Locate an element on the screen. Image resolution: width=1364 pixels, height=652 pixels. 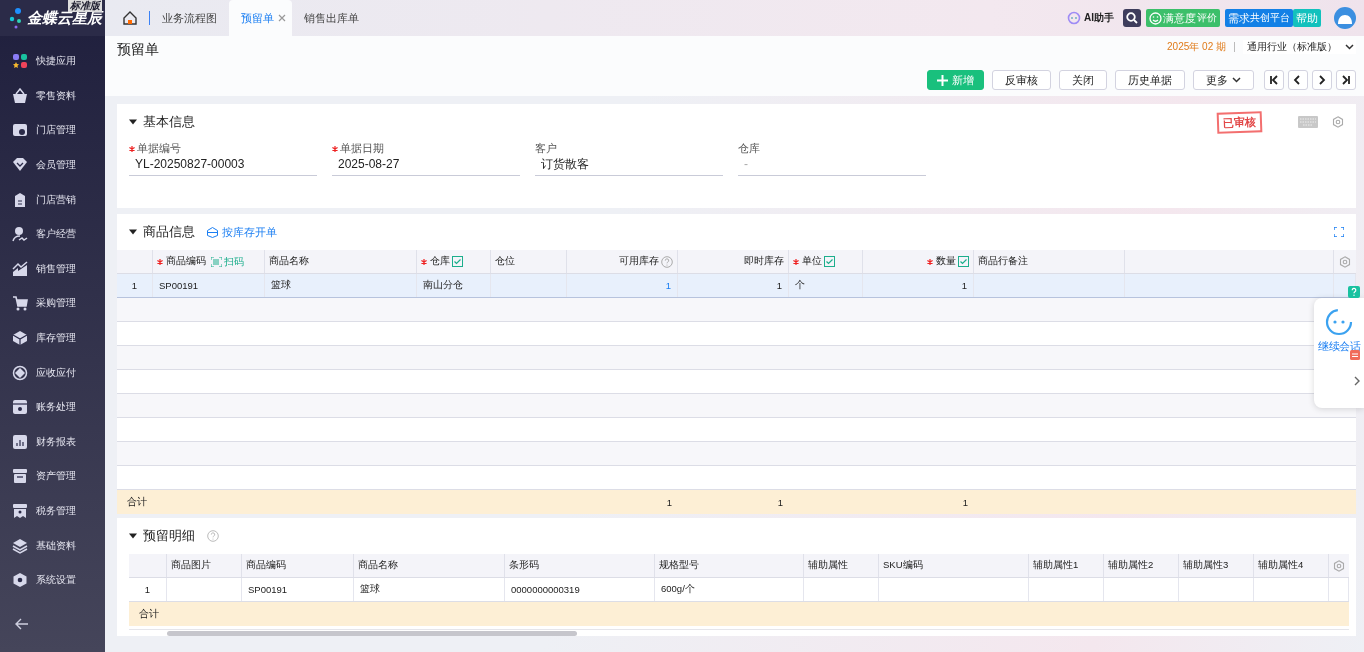
sidebar-item: 门店管理 is located at coordinates (52, 130).